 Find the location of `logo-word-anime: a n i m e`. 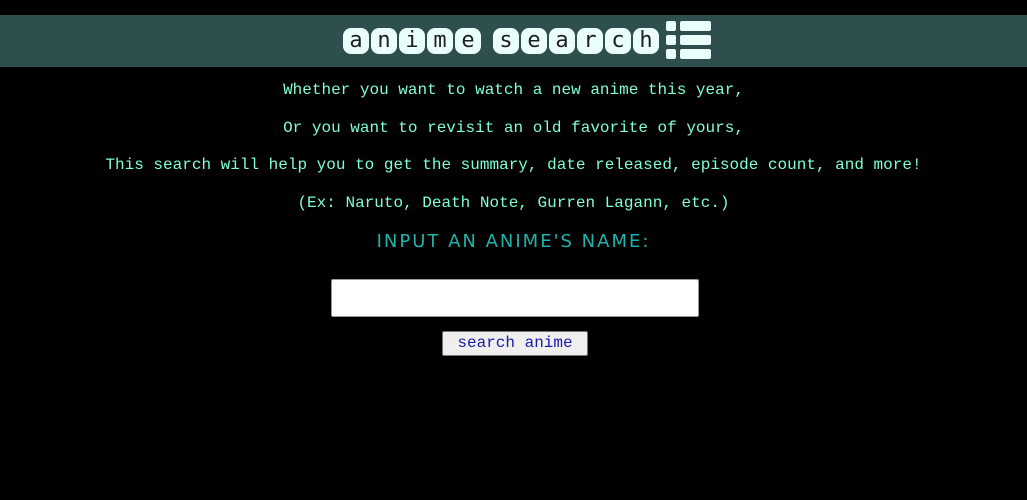

logo-word-anime: a n i m e is located at coordinates (412, 41).